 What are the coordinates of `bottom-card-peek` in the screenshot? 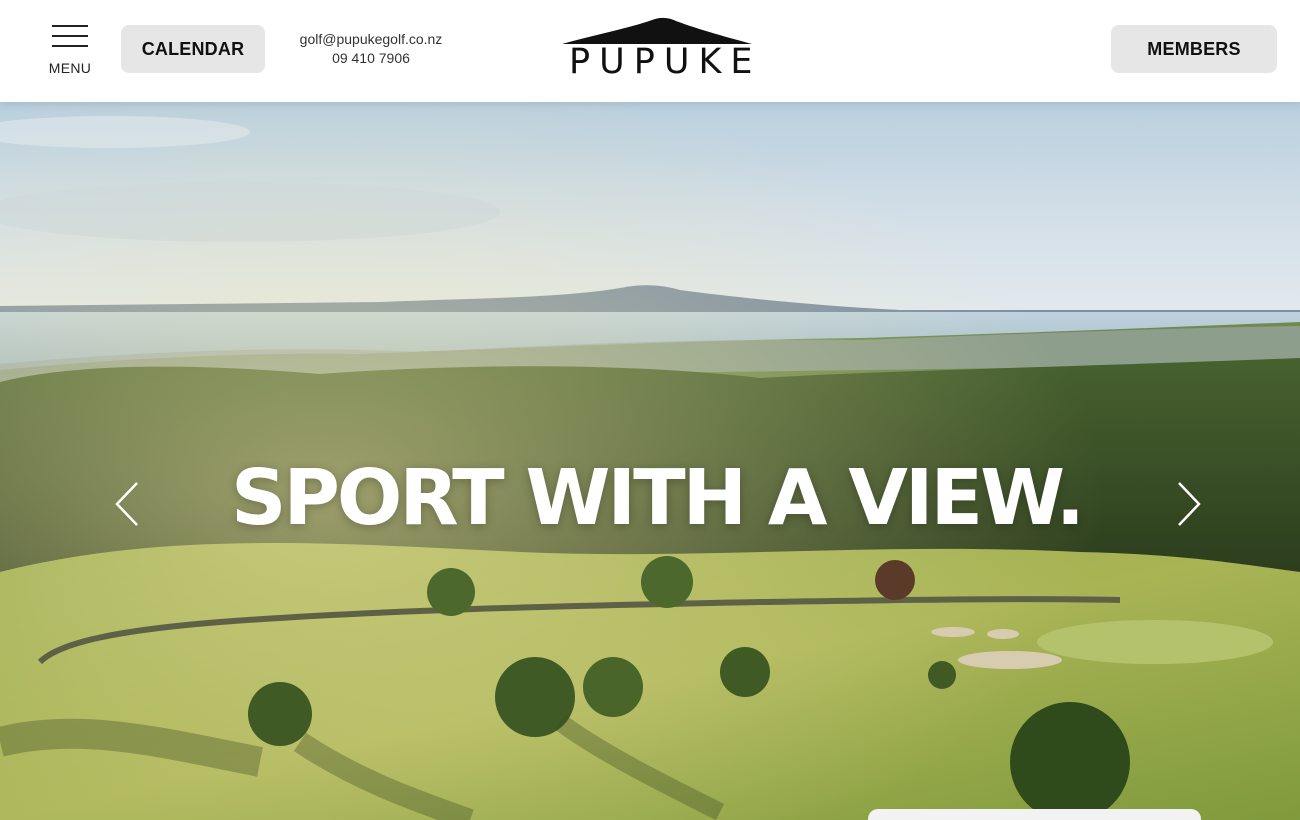 It's located at (1034, 814).